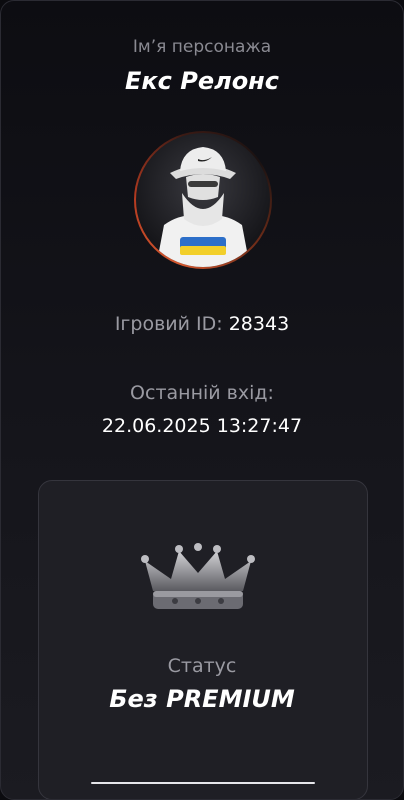 This screenshot has height=800, width=404. Describe the element at coordinates (203, 207) in the screenshot. I see `avatar-figure` at that location.